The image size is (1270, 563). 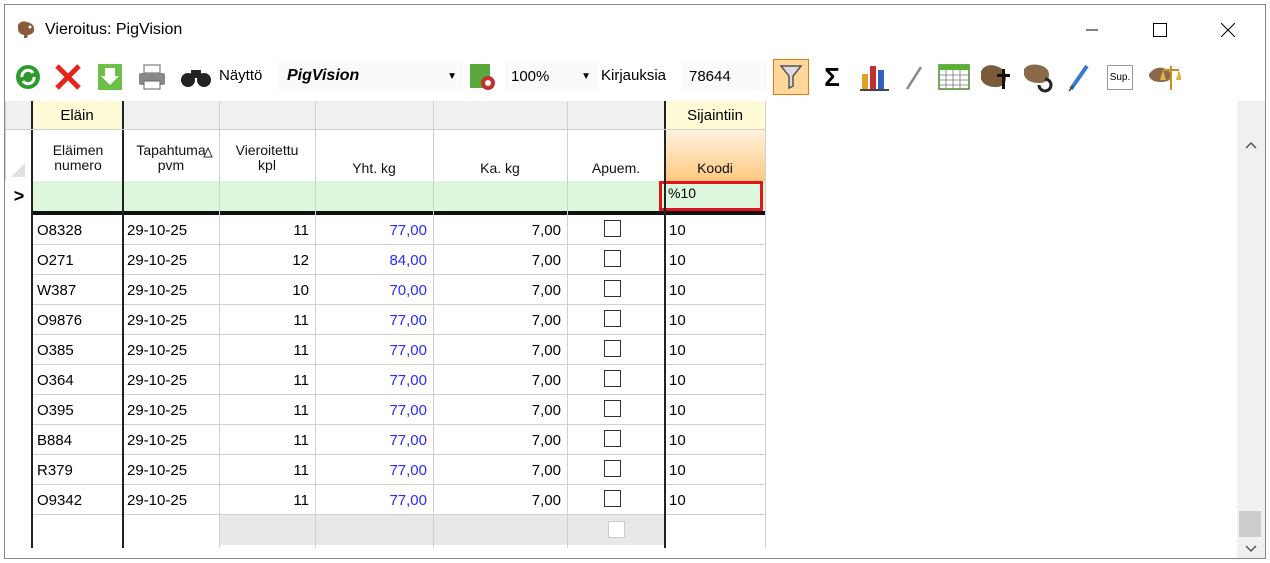 I want to click on empty-row-checkbox, so click(x=616, y=529).